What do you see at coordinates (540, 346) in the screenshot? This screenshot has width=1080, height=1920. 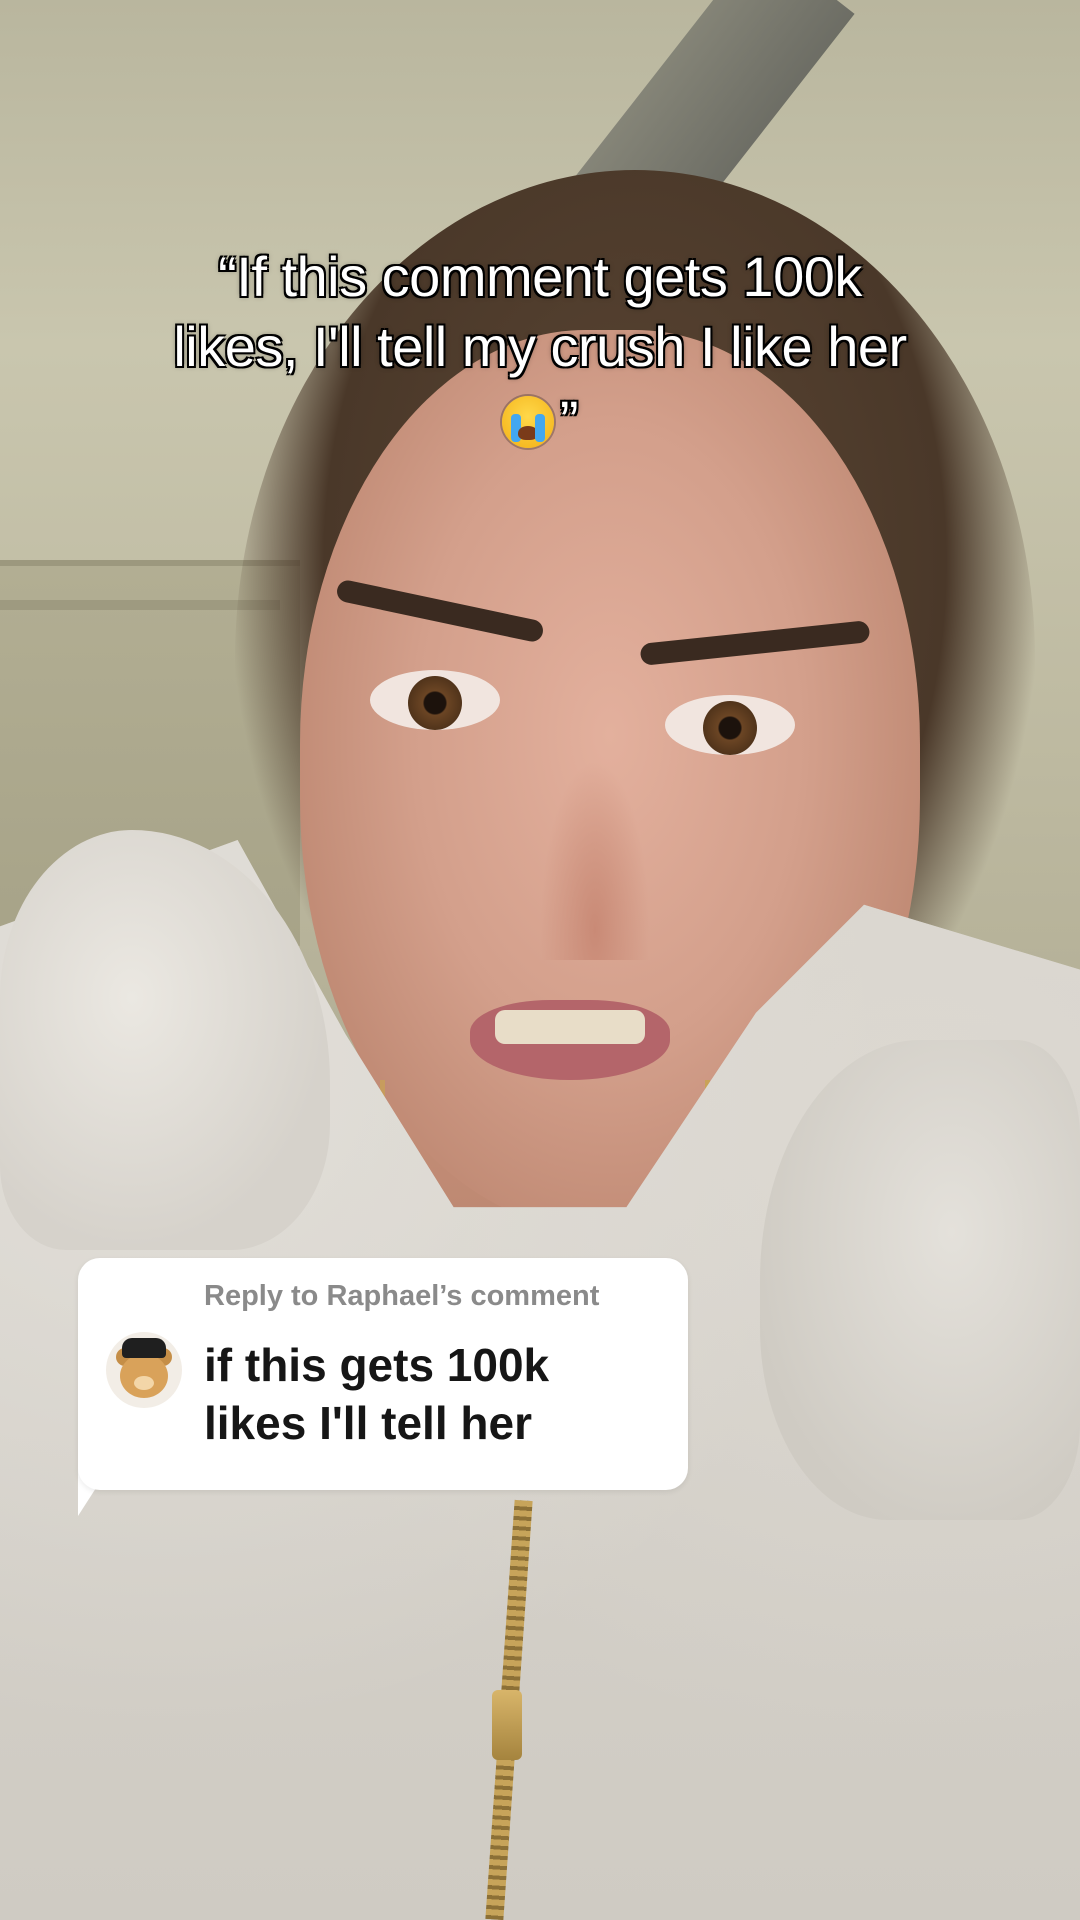 I see `caption-line-2: likes, I'll tell my crush I like her` at bounding box center [540, 346].